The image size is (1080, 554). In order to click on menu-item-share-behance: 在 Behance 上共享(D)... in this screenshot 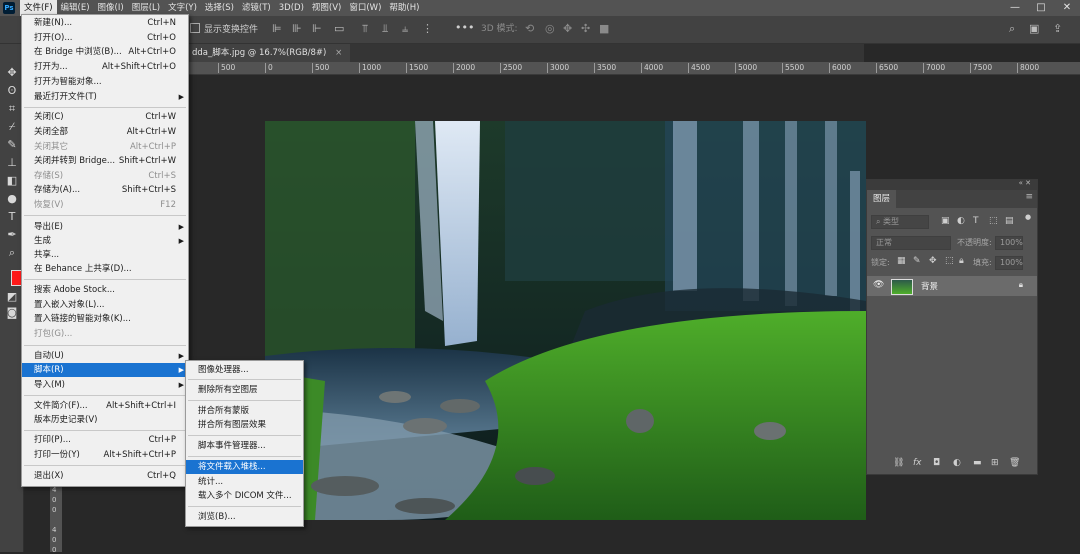, I will do `click(105, 269)`.